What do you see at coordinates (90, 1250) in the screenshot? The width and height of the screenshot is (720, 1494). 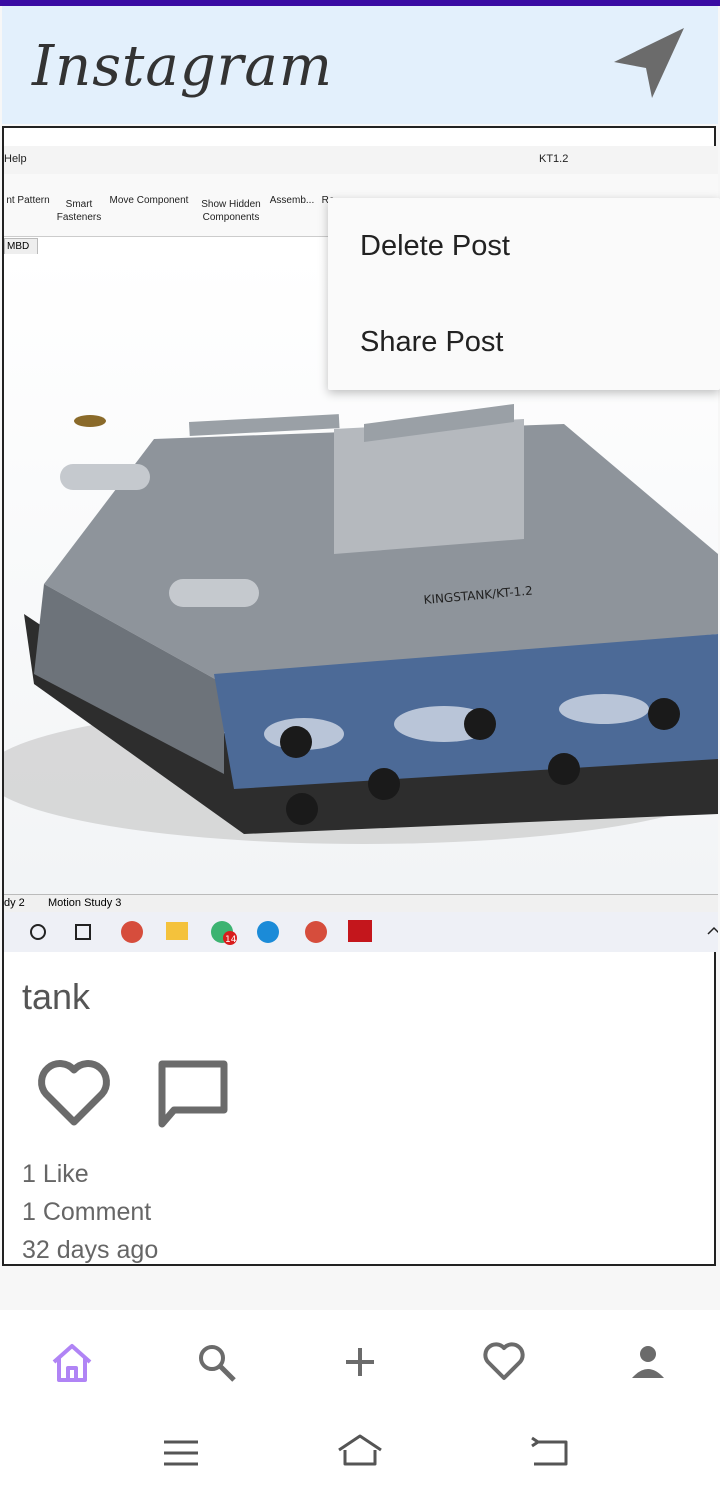 I see `post-age: 32 days ago` at bounding box center [90, 1250].